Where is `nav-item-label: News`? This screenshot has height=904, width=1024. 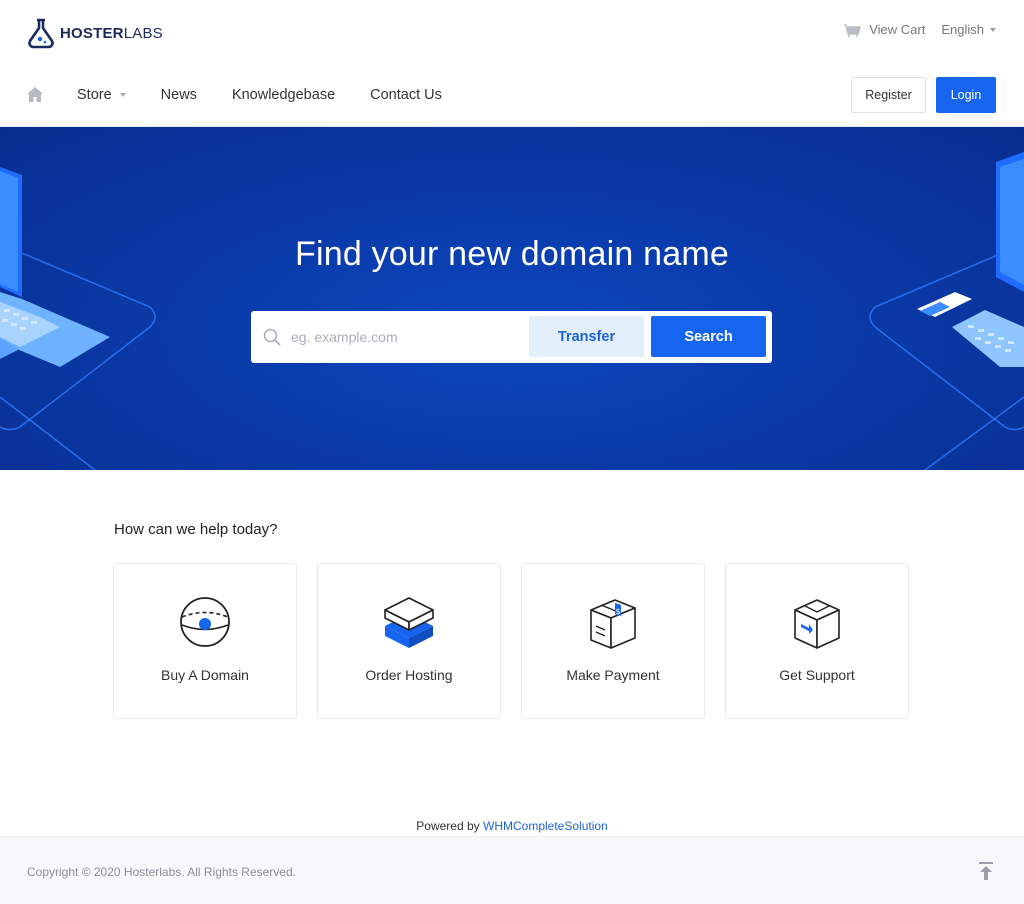
nav-item-label: News is located at coordinates (178, 95).